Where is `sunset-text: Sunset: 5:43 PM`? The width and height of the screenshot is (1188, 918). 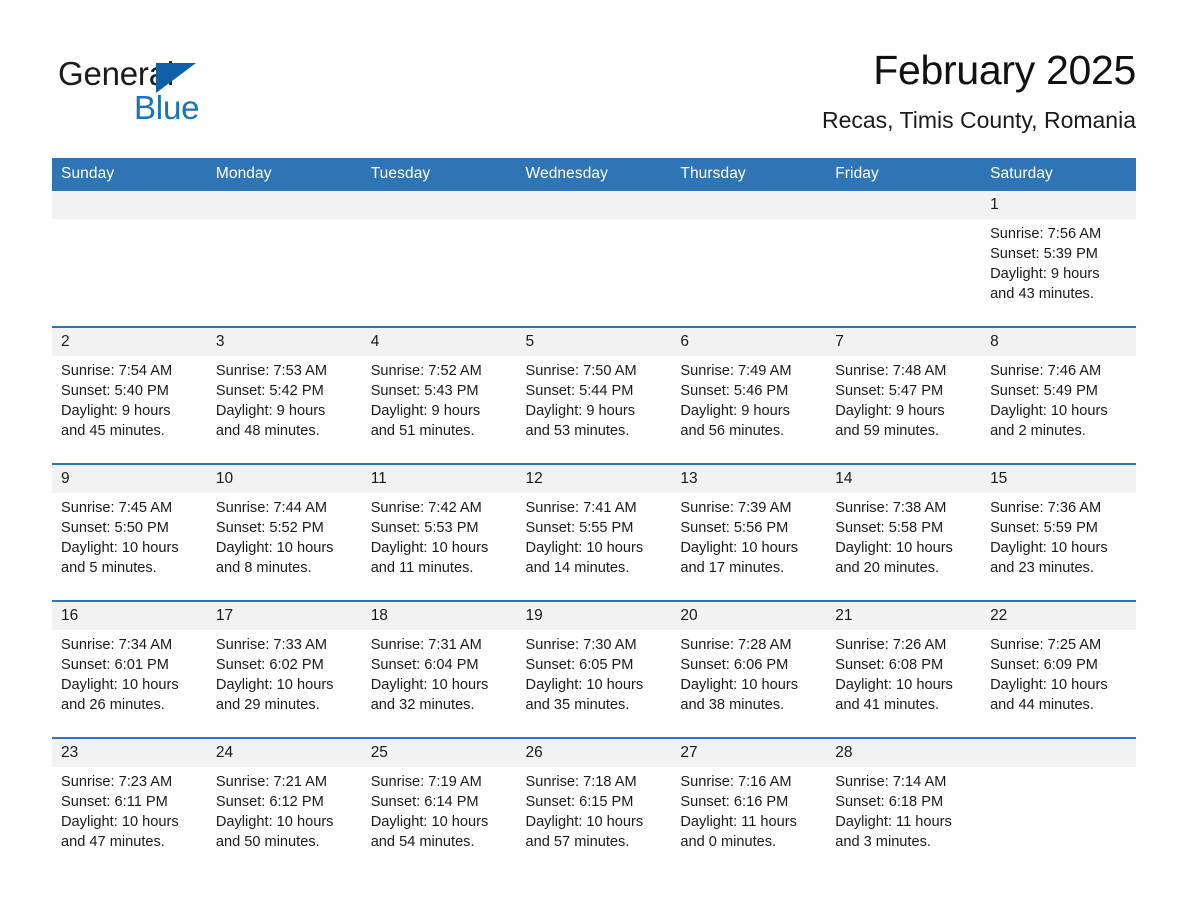
sunset-text: Sunset: 5:43 PM is located at coordinates (424, 391).